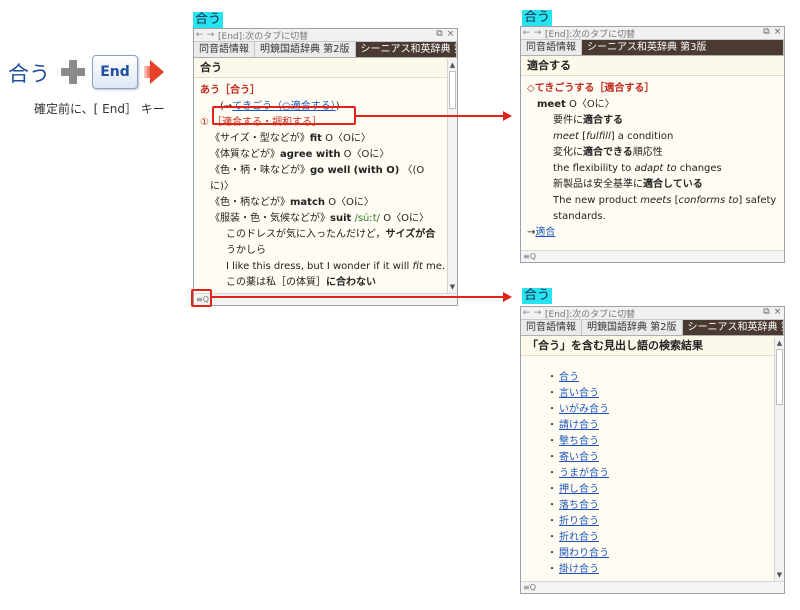 The width and height of the screenshot is (800, 610). What do you see at coordinates (201, 298) in the screenshot?
I see `highlight-search-button` at bounding box center [201, 298].